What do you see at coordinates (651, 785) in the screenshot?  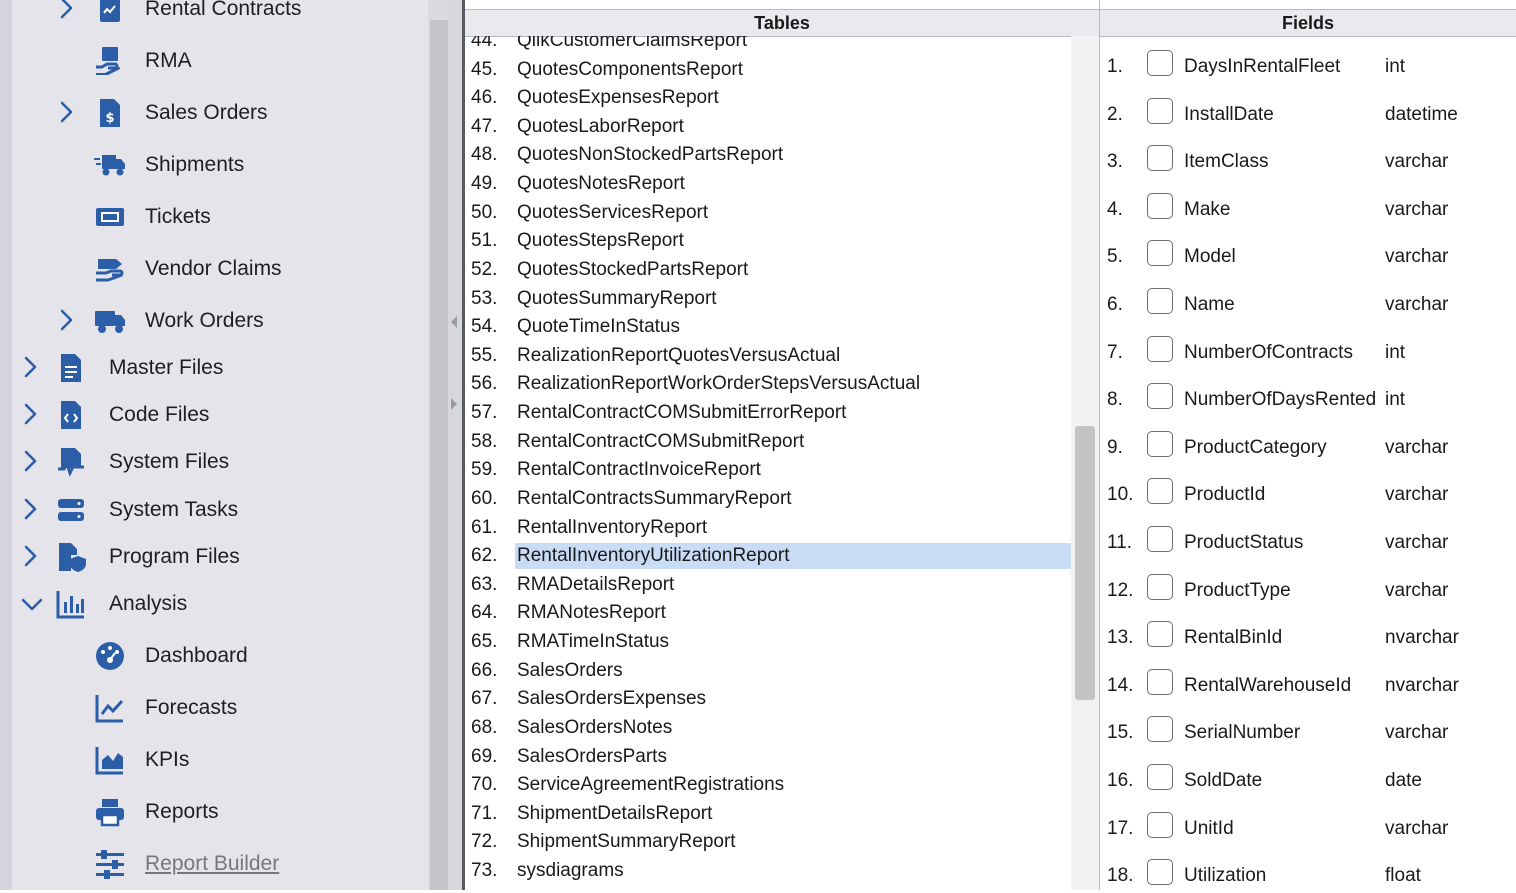 I see `table-name: ServiceAgreementRegistrations` at bounding box center [651, 785].